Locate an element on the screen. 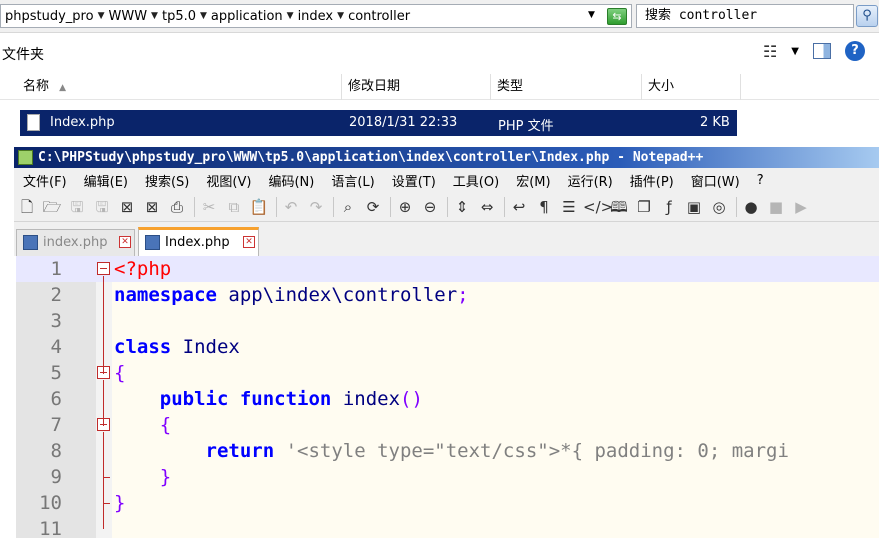  menu-run: 运行(R) is located at coordinates (590, 180).